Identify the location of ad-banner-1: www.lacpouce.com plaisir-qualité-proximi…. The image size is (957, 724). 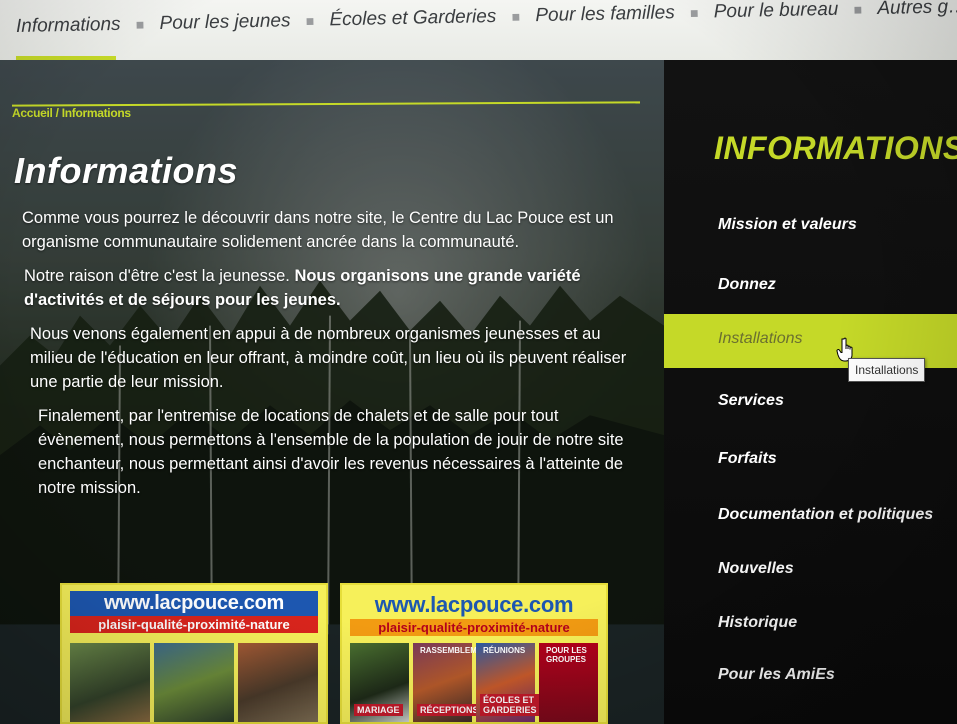
(194, 653).